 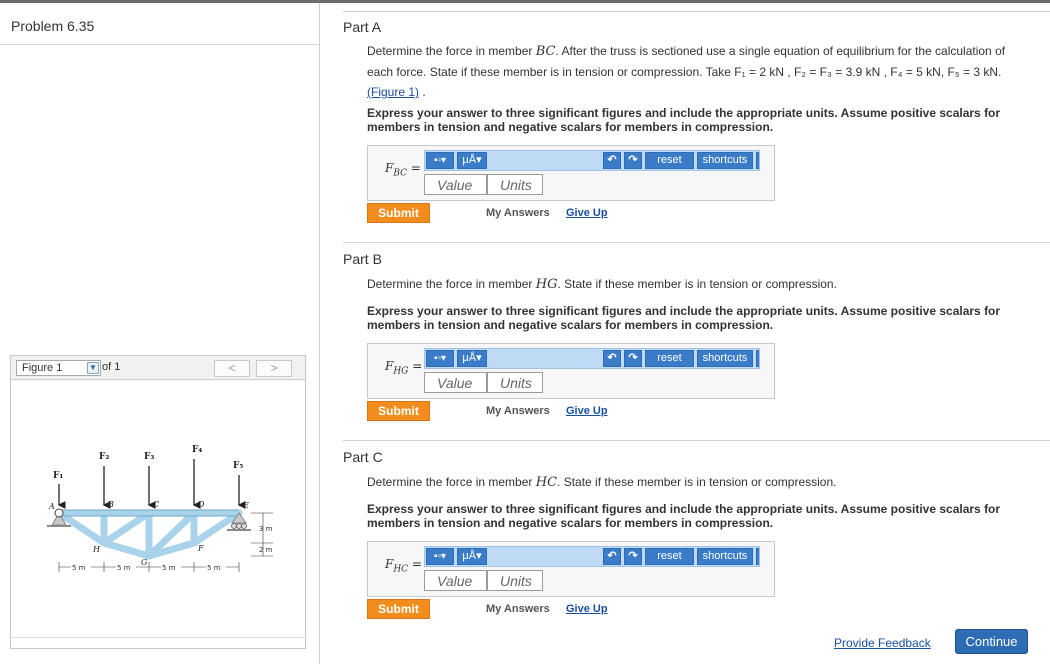 I want to click on label-f3: F₃, so click(x=149, y=457).